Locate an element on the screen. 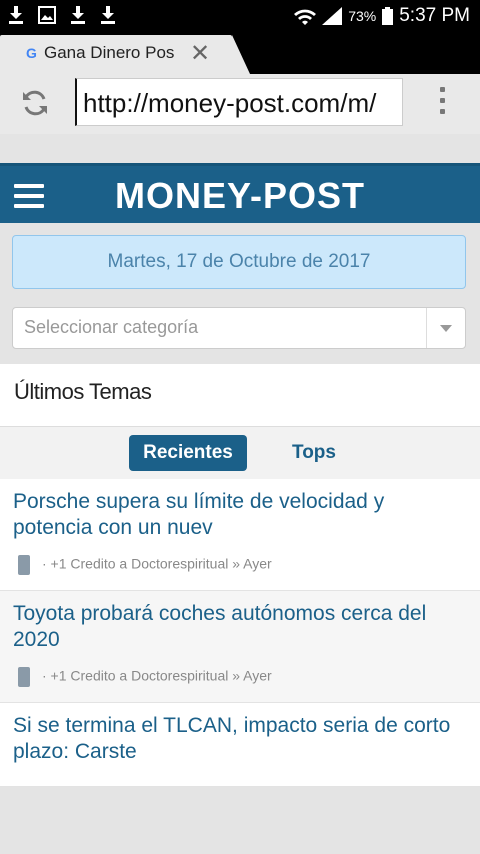 This screenshot has width=480, height=854. battery-icon is located at coordinates (388, 16).